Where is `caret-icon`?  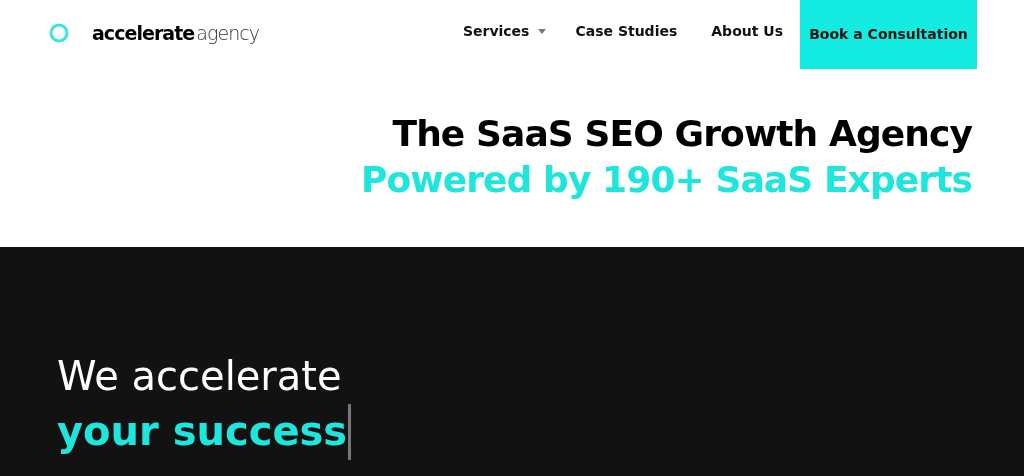 caret-icon is located at coordinates (542, 31).